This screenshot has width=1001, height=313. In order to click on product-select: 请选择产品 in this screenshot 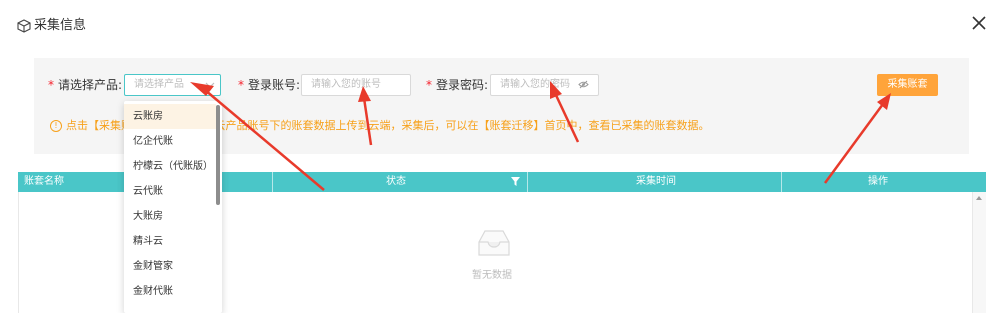, I will do `click(172, 85)`.